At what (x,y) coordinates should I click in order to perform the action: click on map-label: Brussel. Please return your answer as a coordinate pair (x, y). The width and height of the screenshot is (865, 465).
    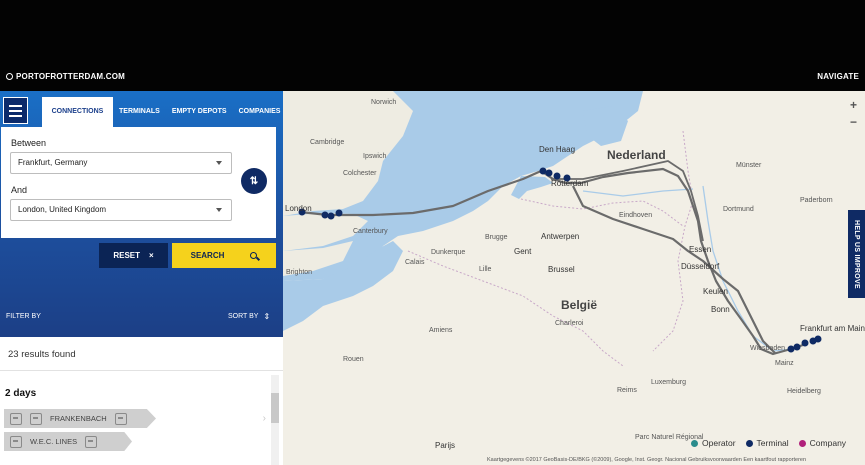
    Looking at the image, I should click on (561, 269).